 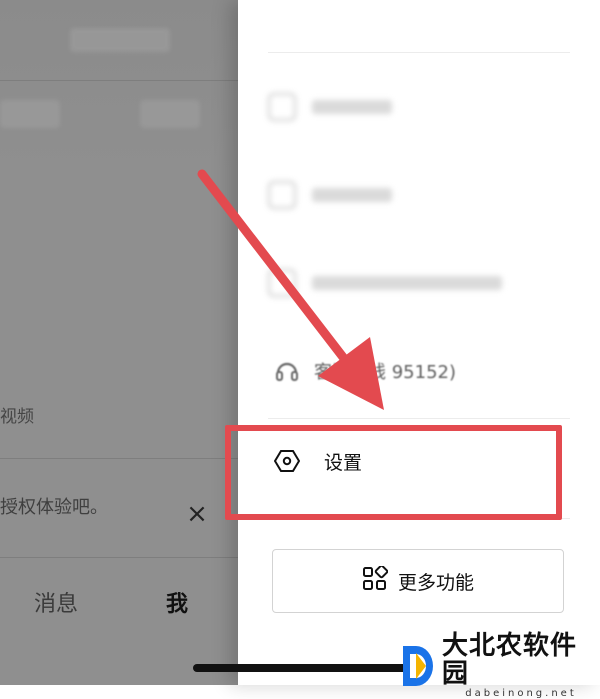 I want to click on watermark-subtitle: dabeinong.net, so click(x=521, y=693).